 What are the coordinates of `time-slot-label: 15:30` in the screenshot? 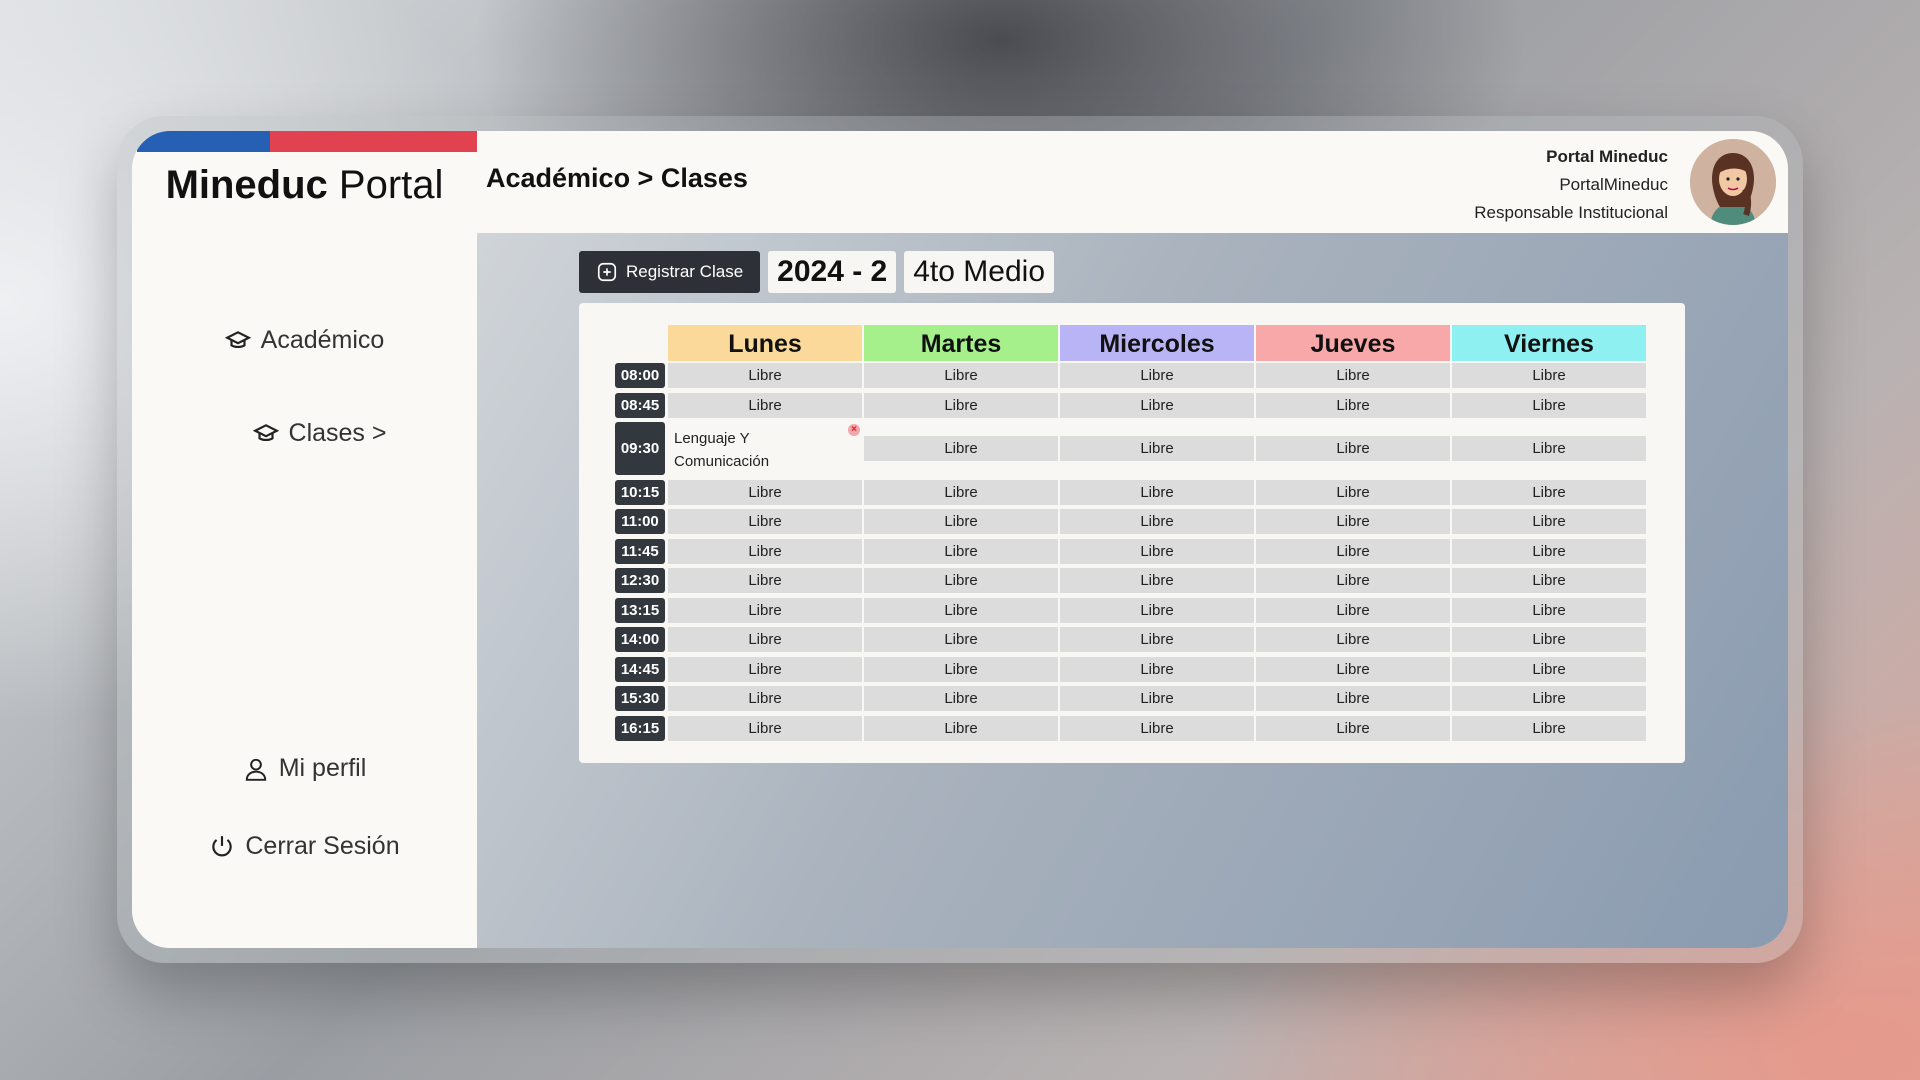 It's located at (640, 698).